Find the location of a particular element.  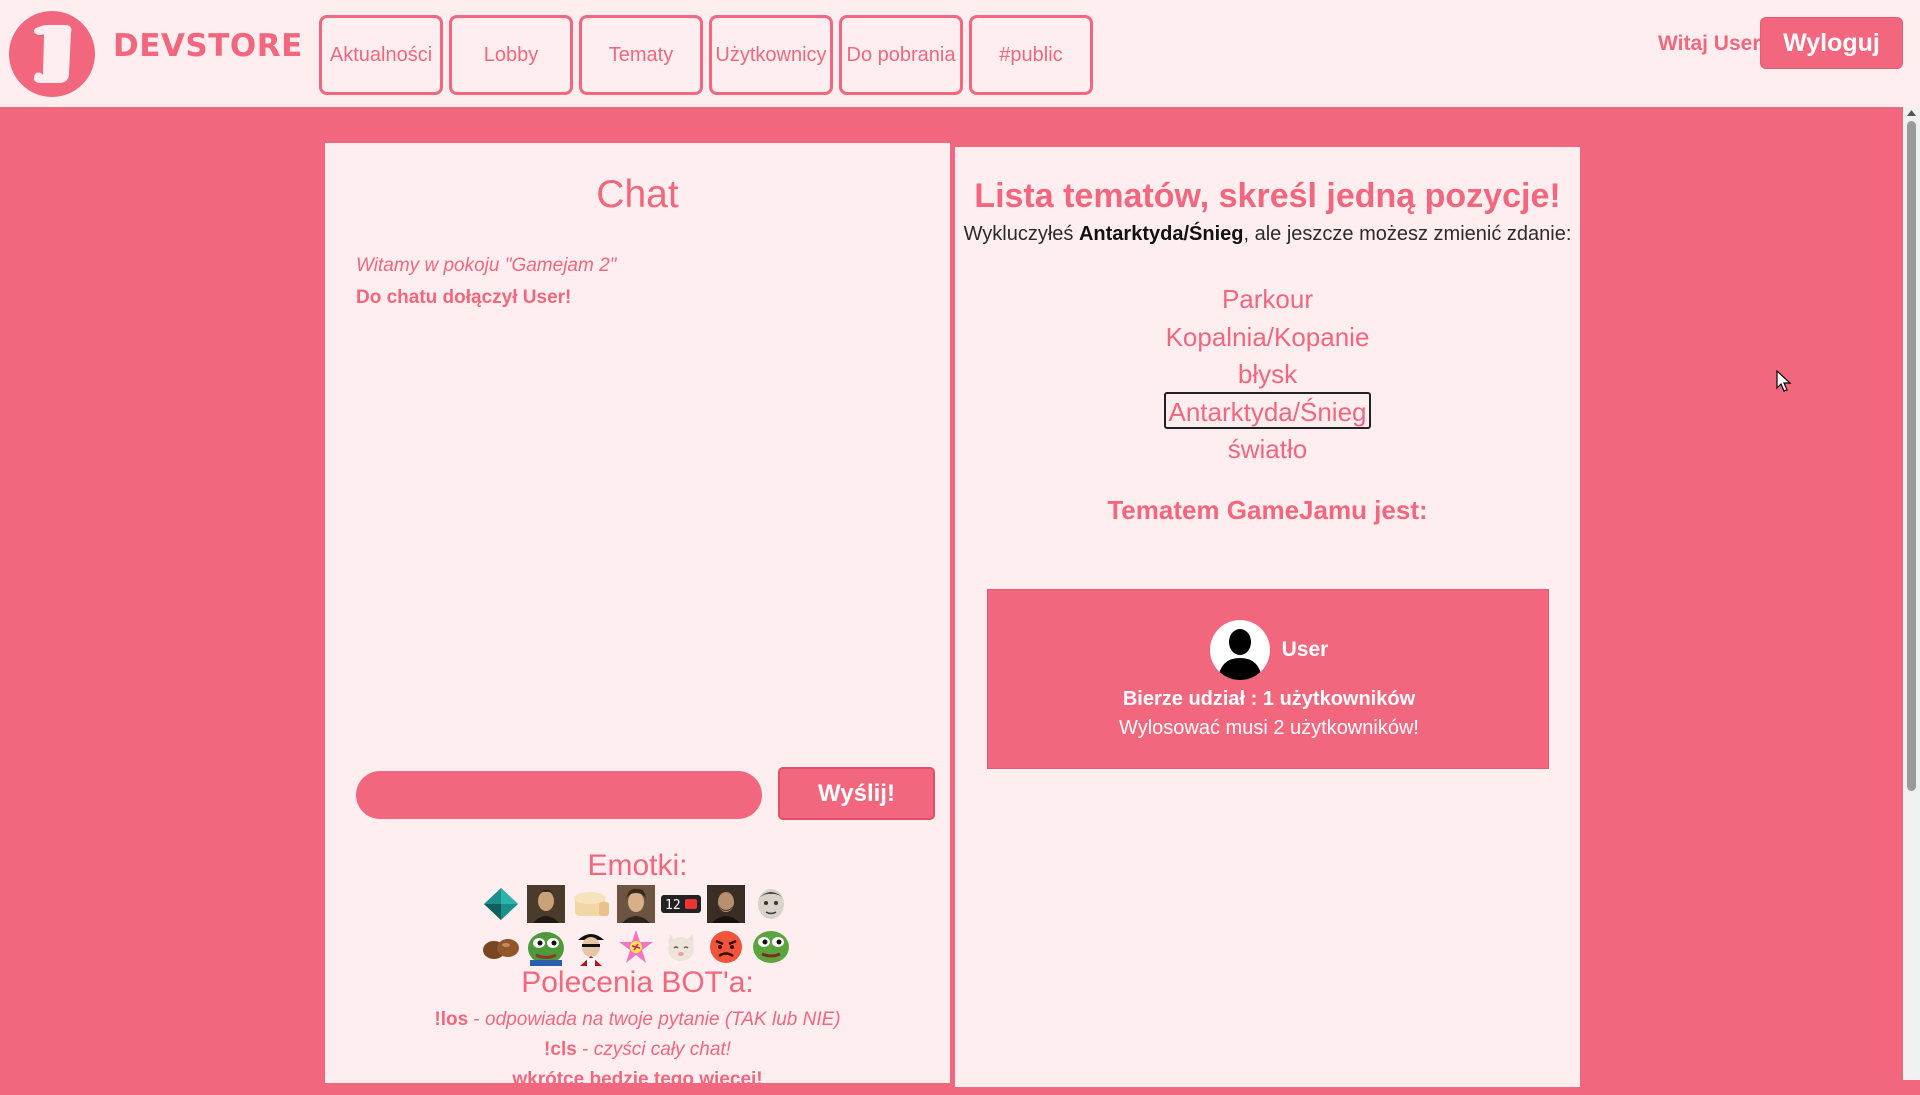

chat-message-welcome: Witamy w pokoju "Gamejam 2" is located at coordinates (486, 265).